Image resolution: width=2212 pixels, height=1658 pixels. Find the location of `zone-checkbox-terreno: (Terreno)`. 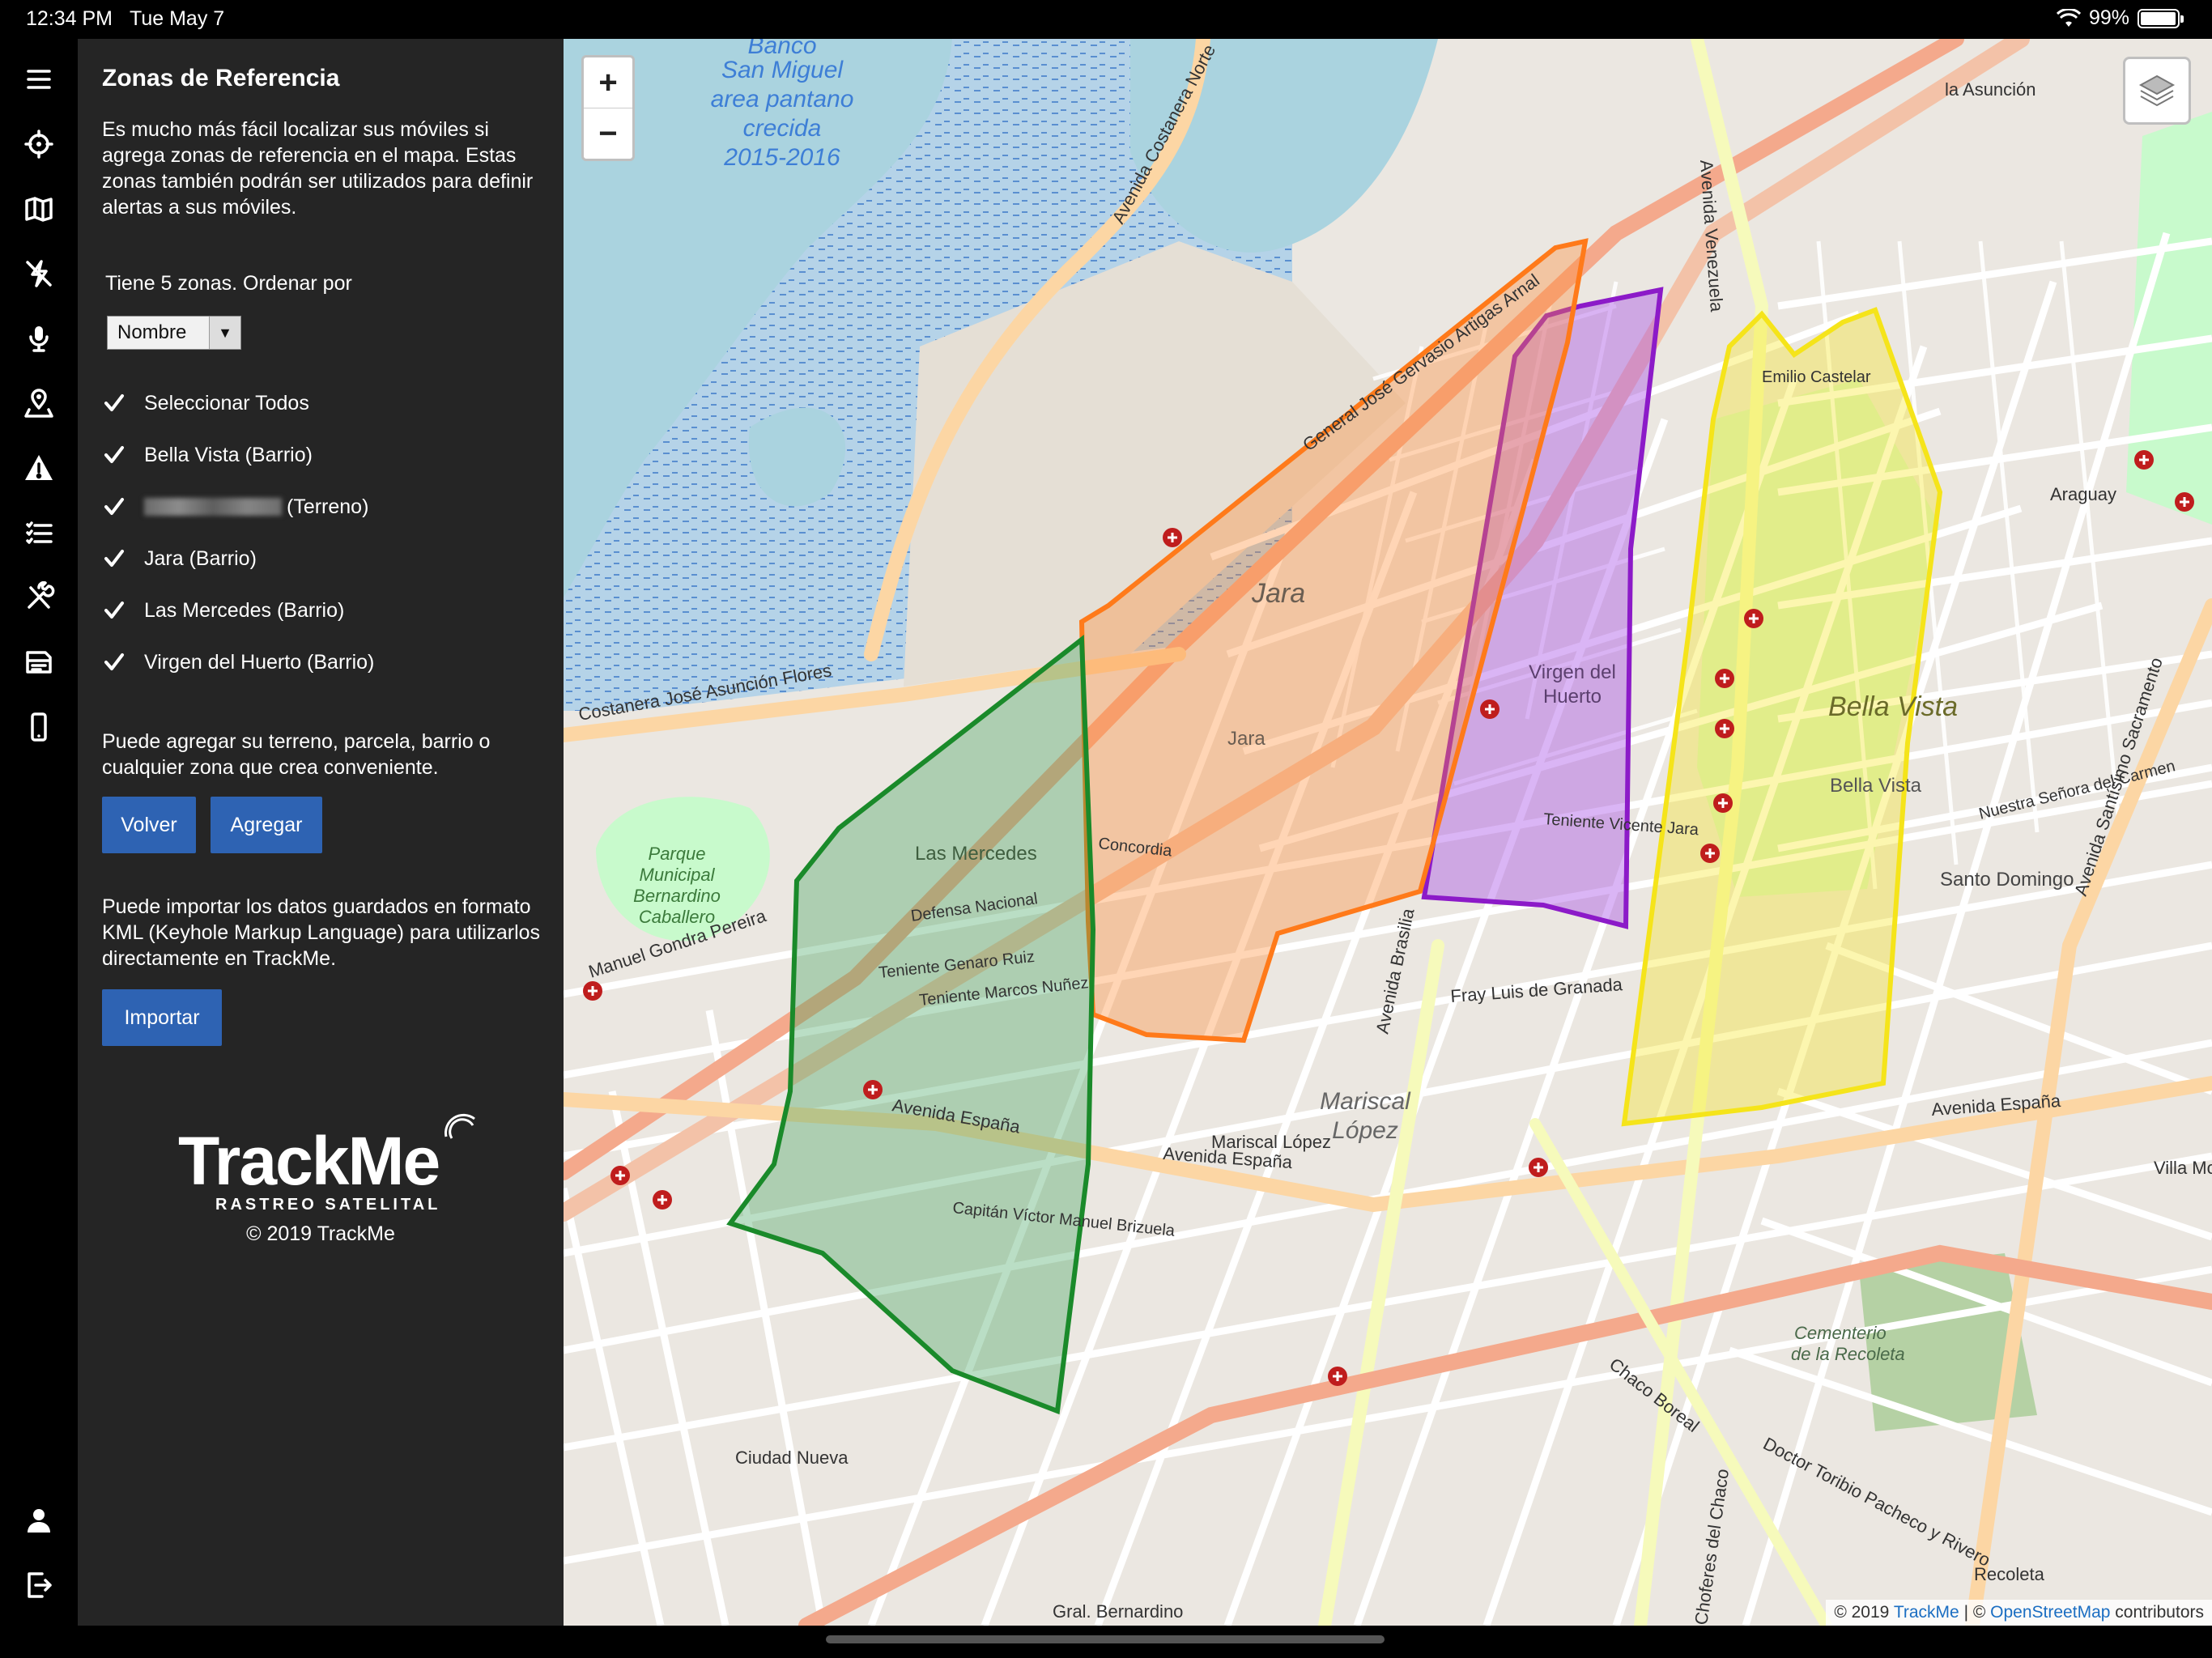

zone-checkbox-terreno: (Terreno) is located at coordinates (305, 507).